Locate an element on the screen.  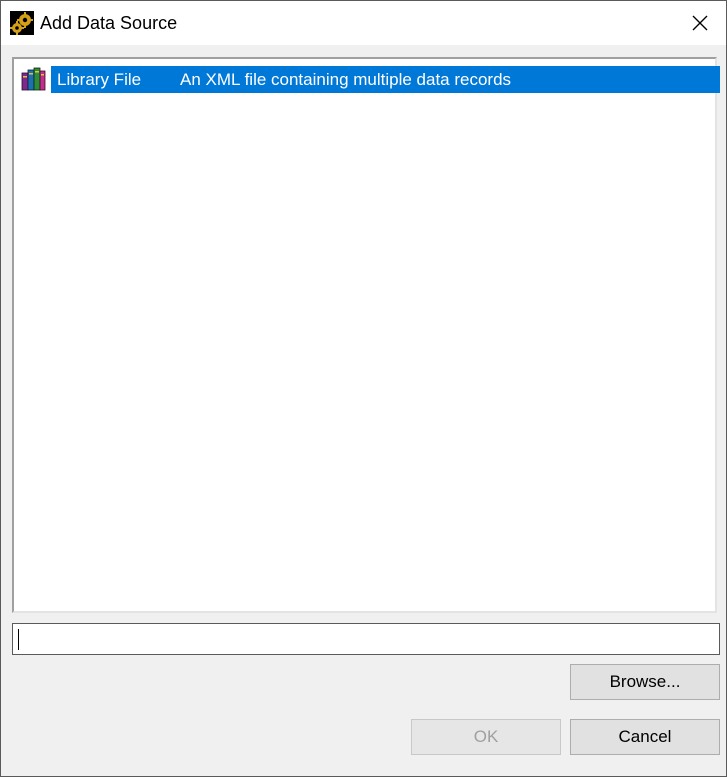
title-bar: Add Data Source is located at coordinates (363, 23).